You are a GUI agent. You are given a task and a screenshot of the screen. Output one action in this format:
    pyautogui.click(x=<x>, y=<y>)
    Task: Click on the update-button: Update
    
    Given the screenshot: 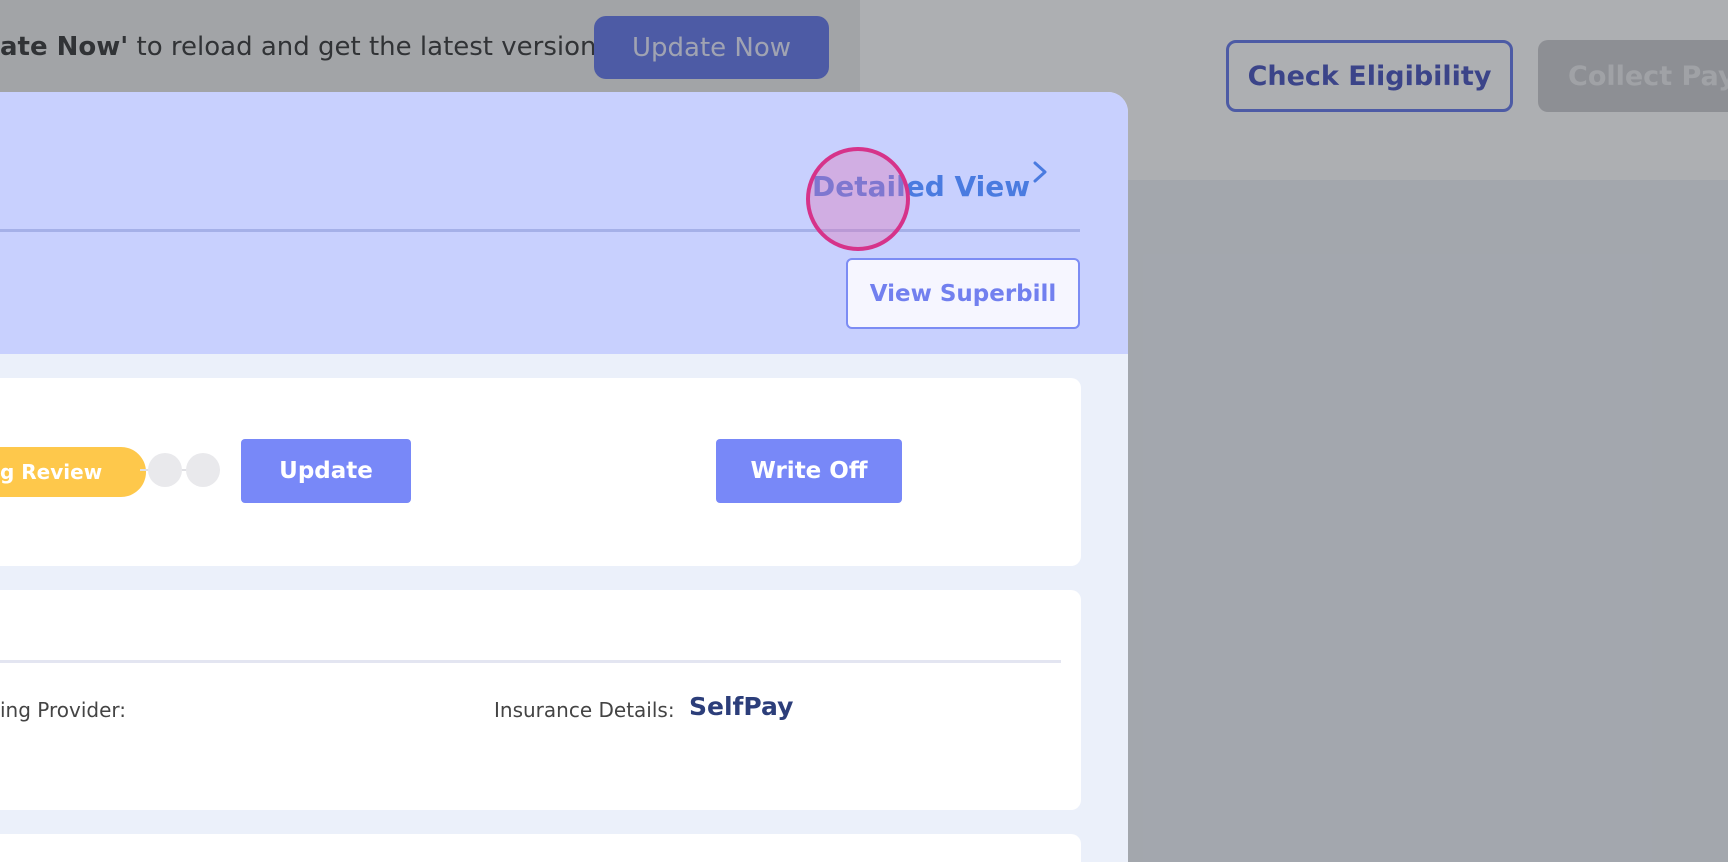 What is the action you would take?
    pyautogui.click(x=326, y=471)
    